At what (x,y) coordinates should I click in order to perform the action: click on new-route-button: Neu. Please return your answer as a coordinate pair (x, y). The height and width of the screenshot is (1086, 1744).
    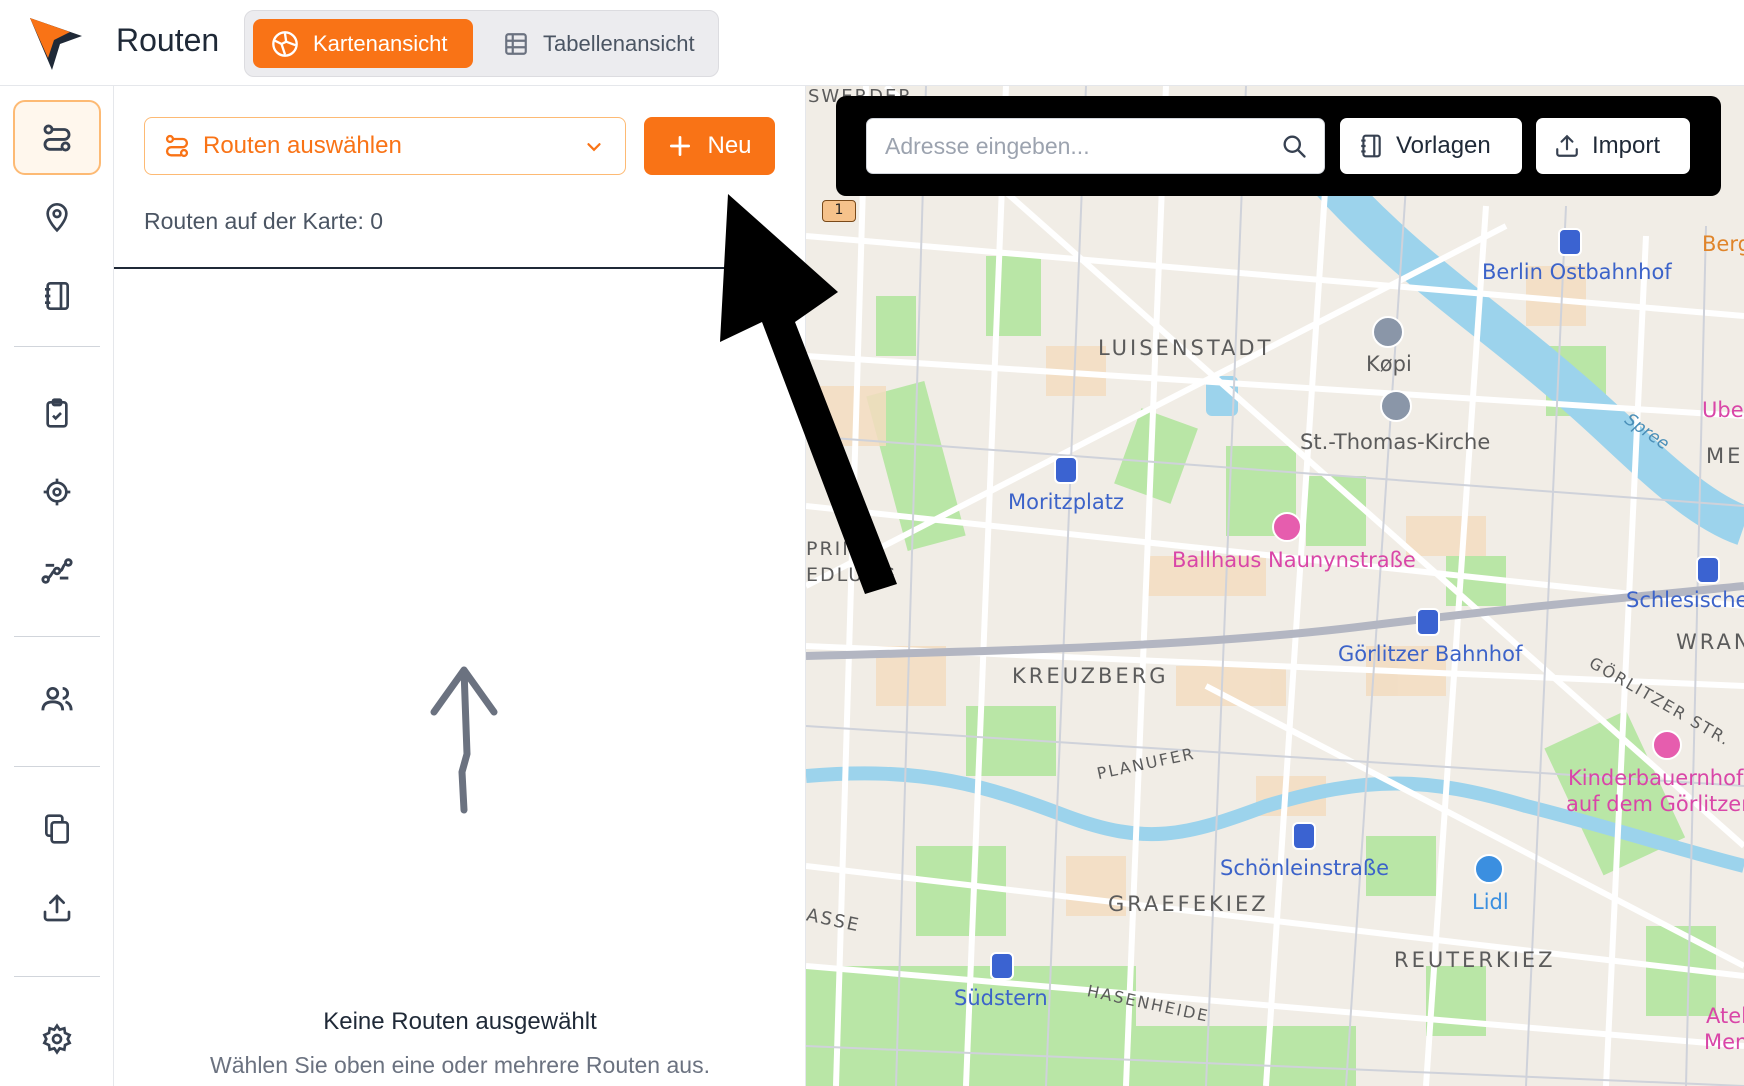
    Looking at the image, I should click on (709, 146).